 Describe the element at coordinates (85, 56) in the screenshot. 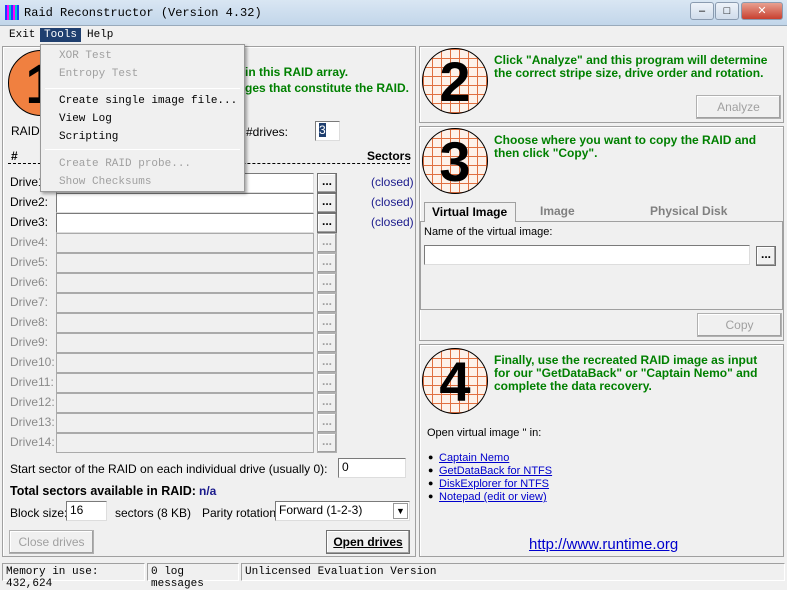

I see `menu-item: XOR Test` at that location.